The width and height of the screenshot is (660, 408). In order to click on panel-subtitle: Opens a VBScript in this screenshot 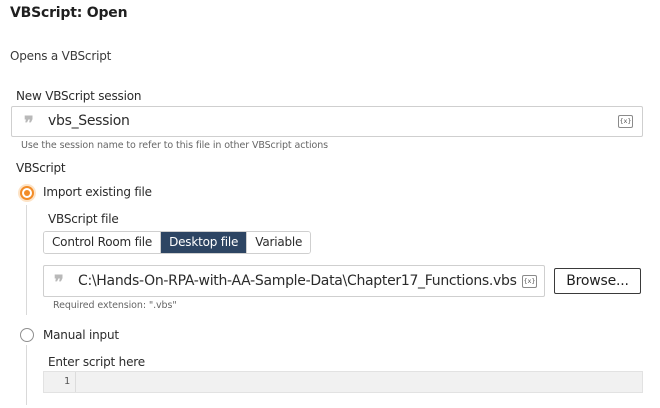, I will do `click(61, 56)`.